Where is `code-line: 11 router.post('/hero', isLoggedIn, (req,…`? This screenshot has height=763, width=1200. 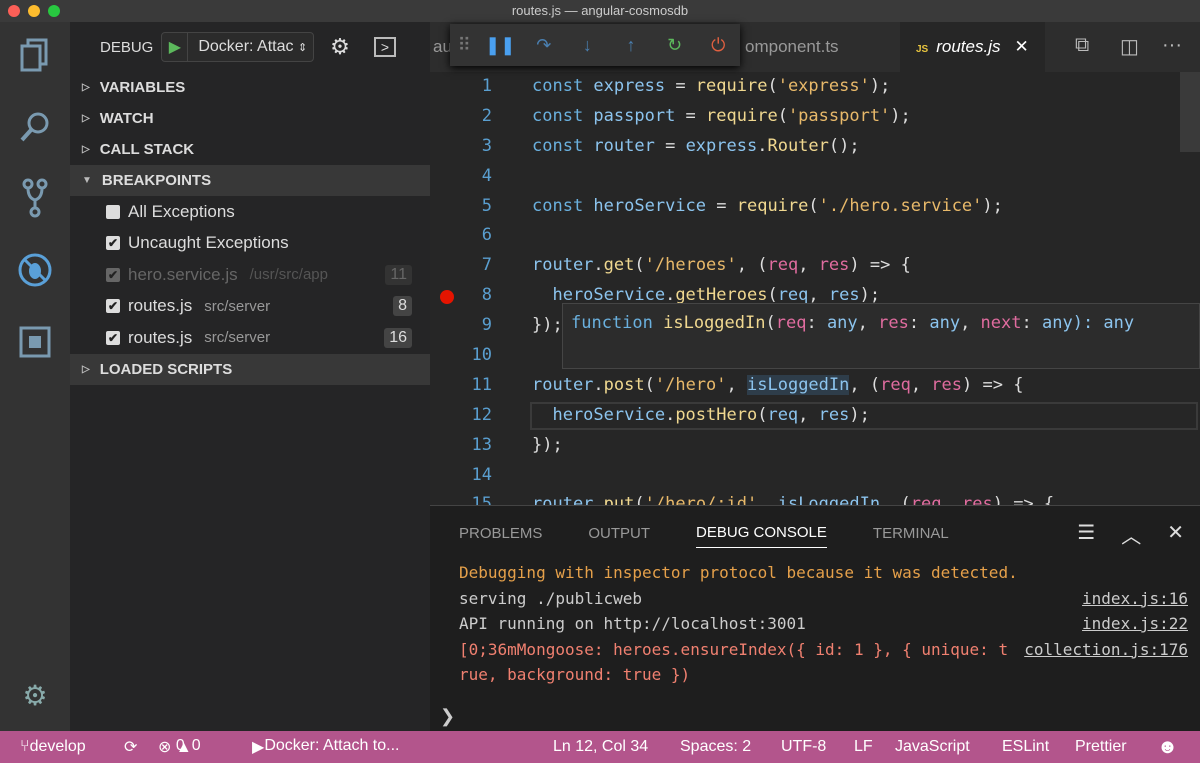 code-line: 11 router.post('/hero', isLoggedIn, (req,… is located at coordinates (815, 386).